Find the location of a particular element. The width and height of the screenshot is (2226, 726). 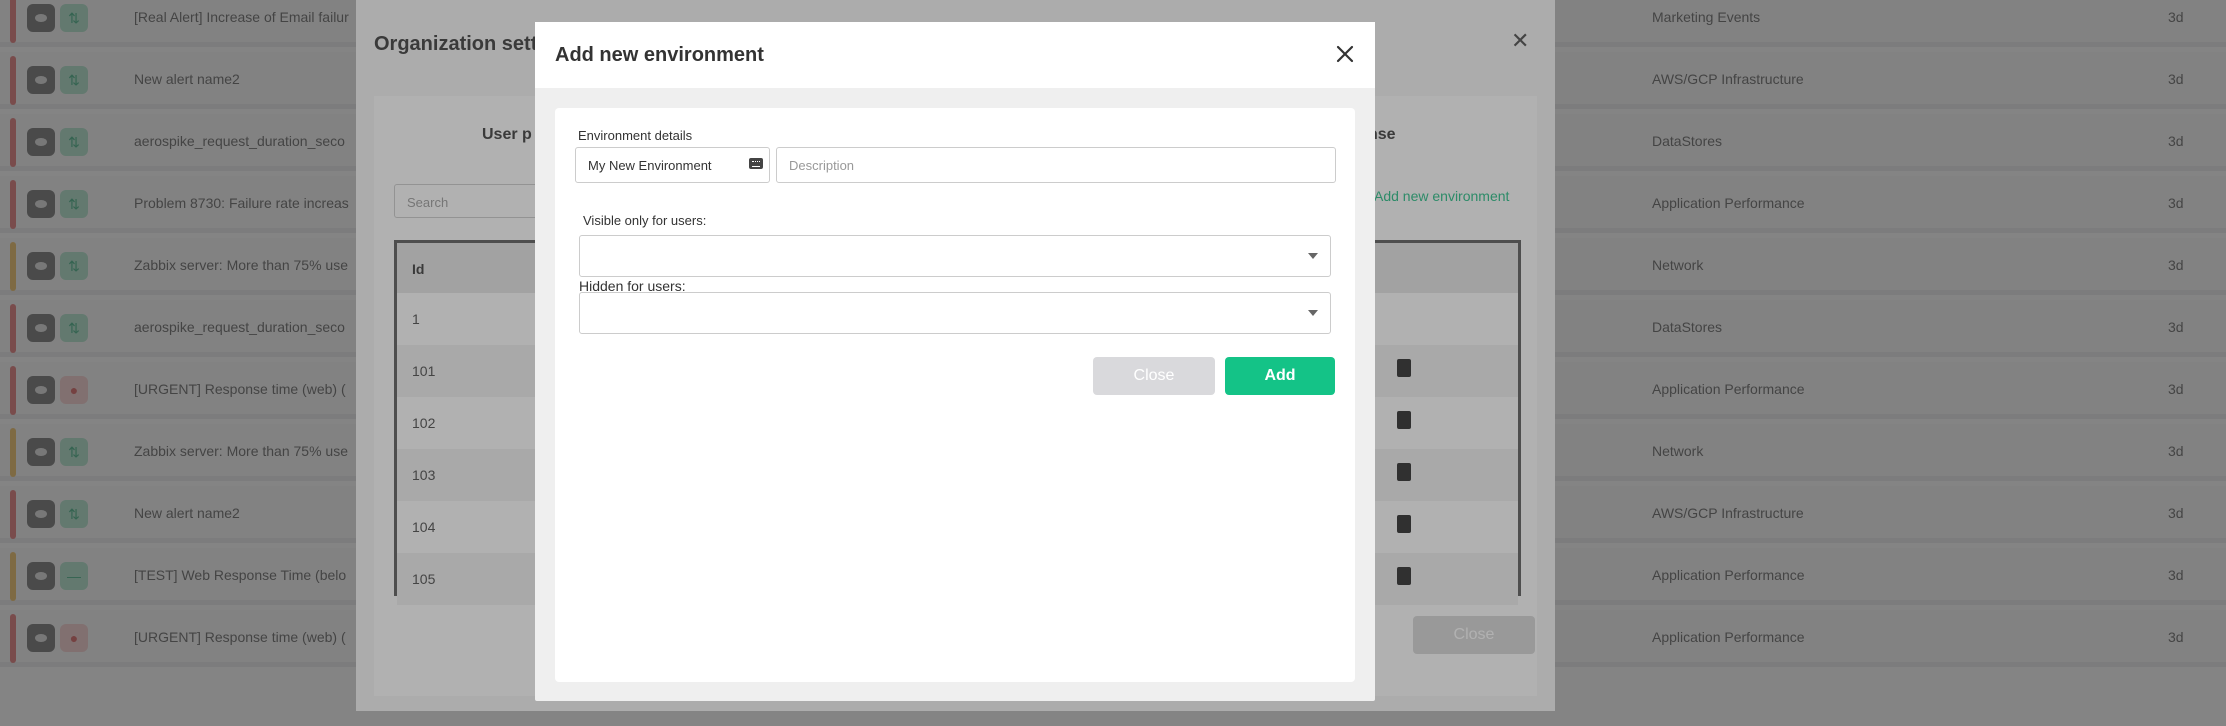

visible-users-select is located at coordinates (955, 256).